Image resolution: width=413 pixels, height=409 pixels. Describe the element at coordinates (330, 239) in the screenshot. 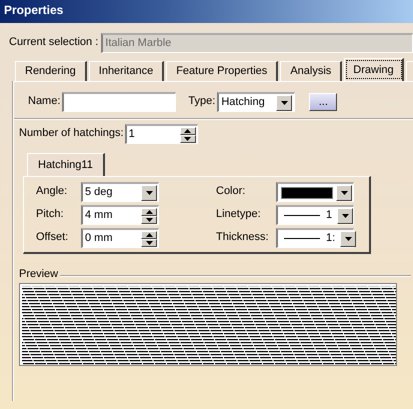

I see `line-value: 1:` at that location.